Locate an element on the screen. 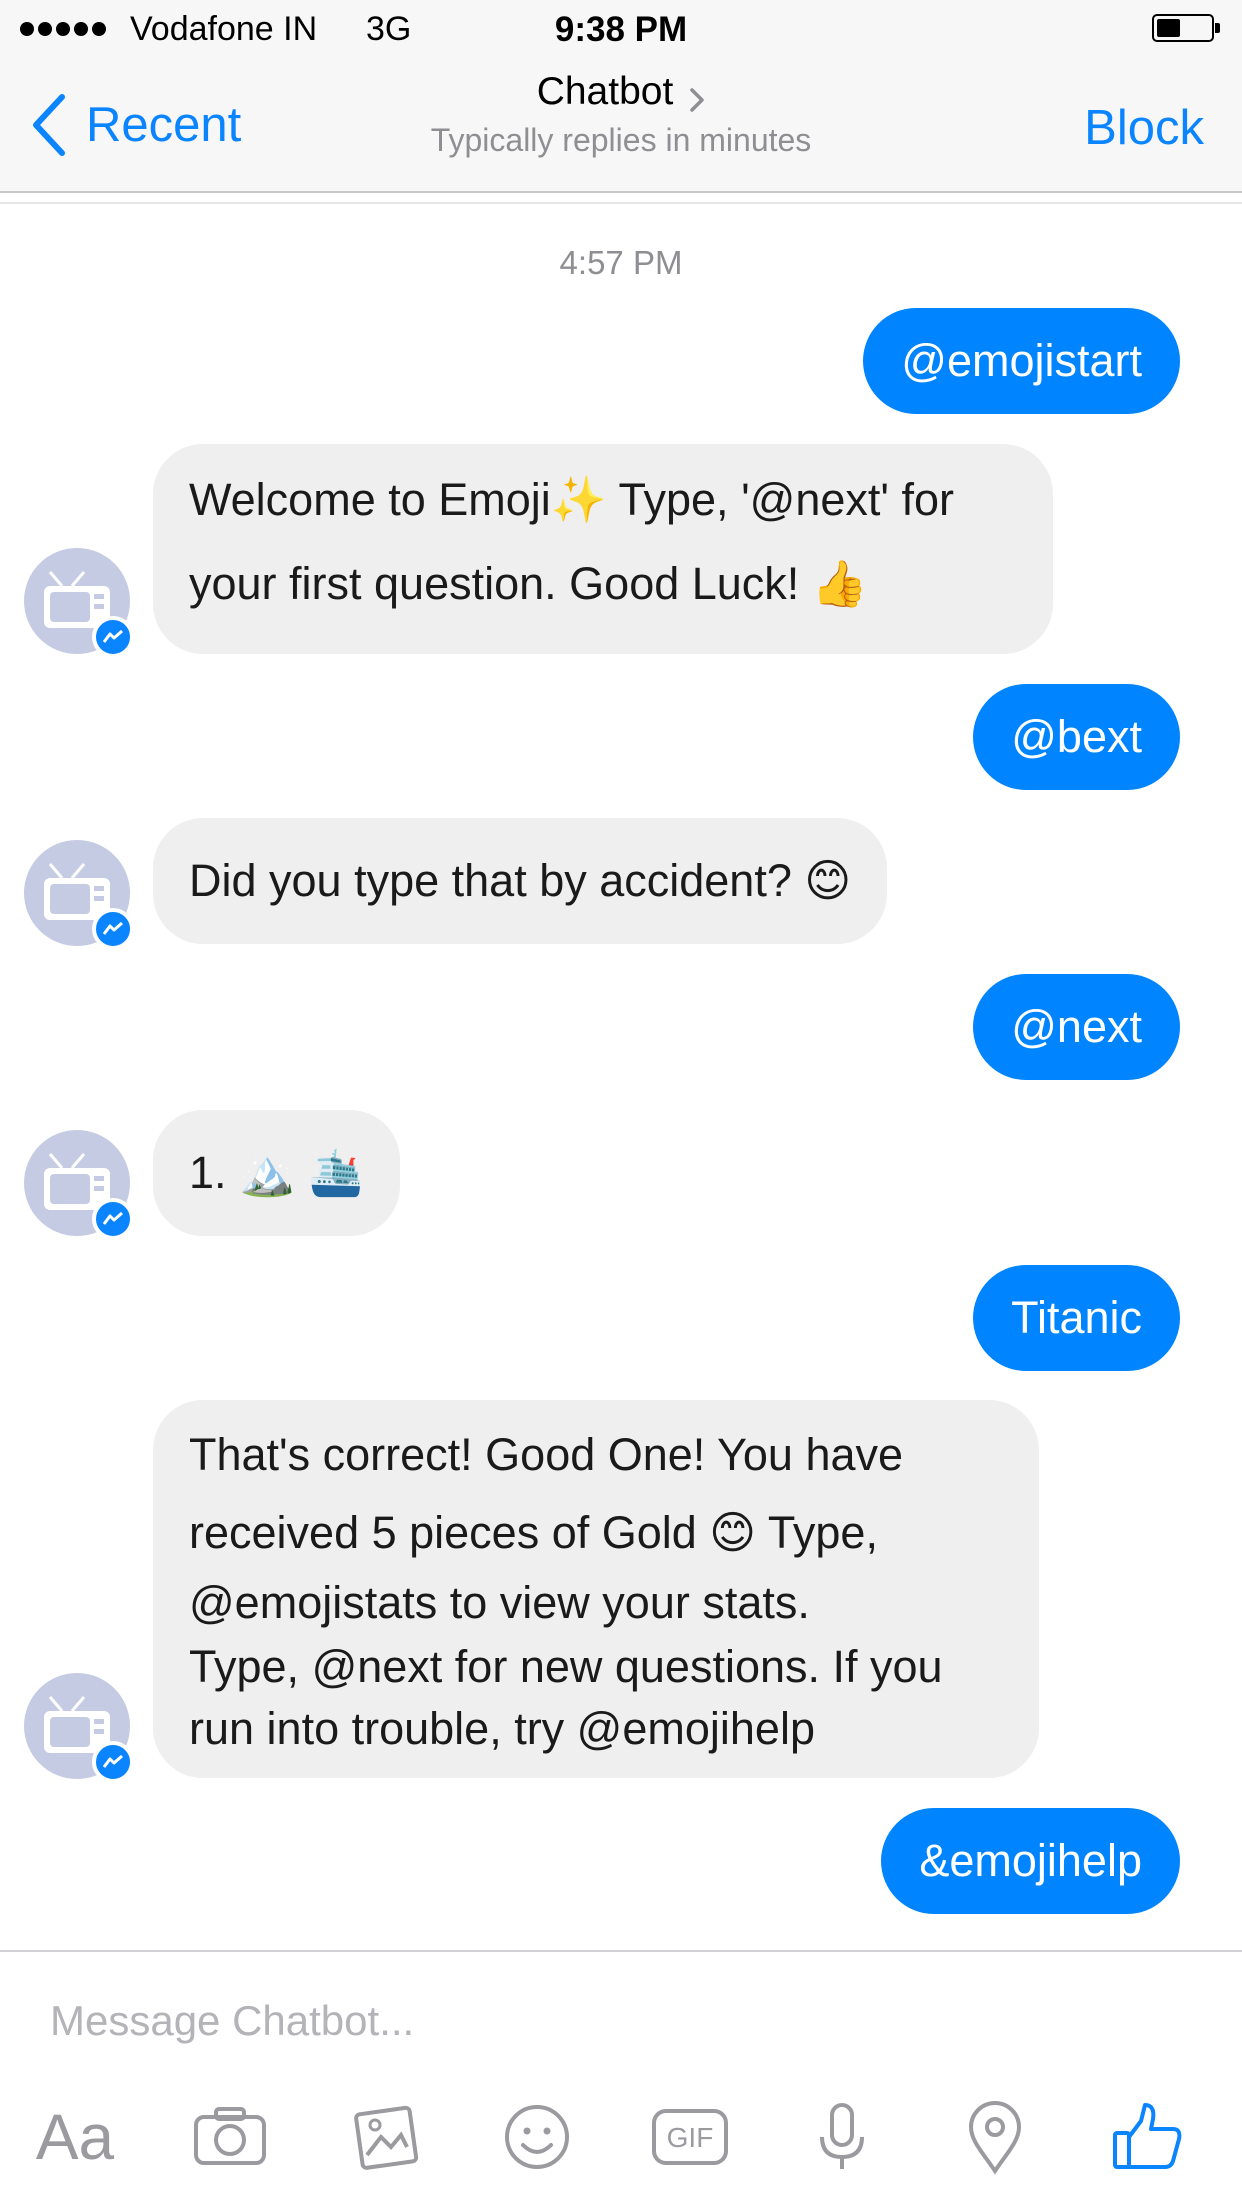 The width and height of the screenshot is (1242, 2210). message-line: Welcome to Emoji✨ Type, '@next' for is located at coordinates (571, 499).